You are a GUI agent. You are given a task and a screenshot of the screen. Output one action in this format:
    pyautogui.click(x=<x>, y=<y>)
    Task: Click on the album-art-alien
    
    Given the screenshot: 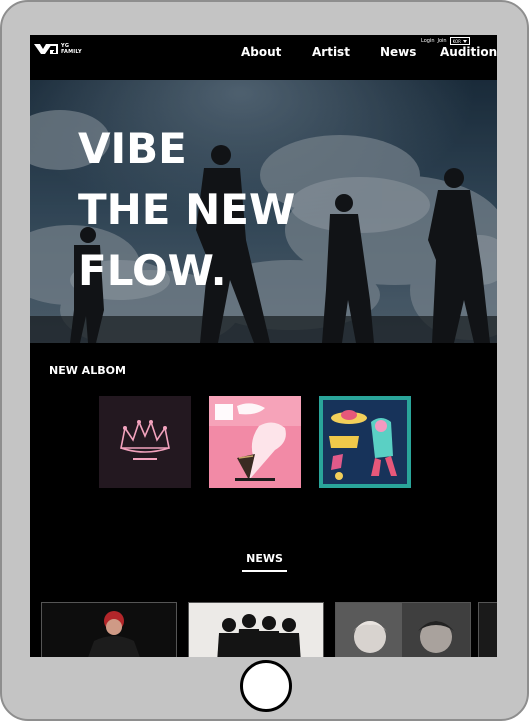 What is the action you would take?
    pyautogui.click(x=365, y=442)
    